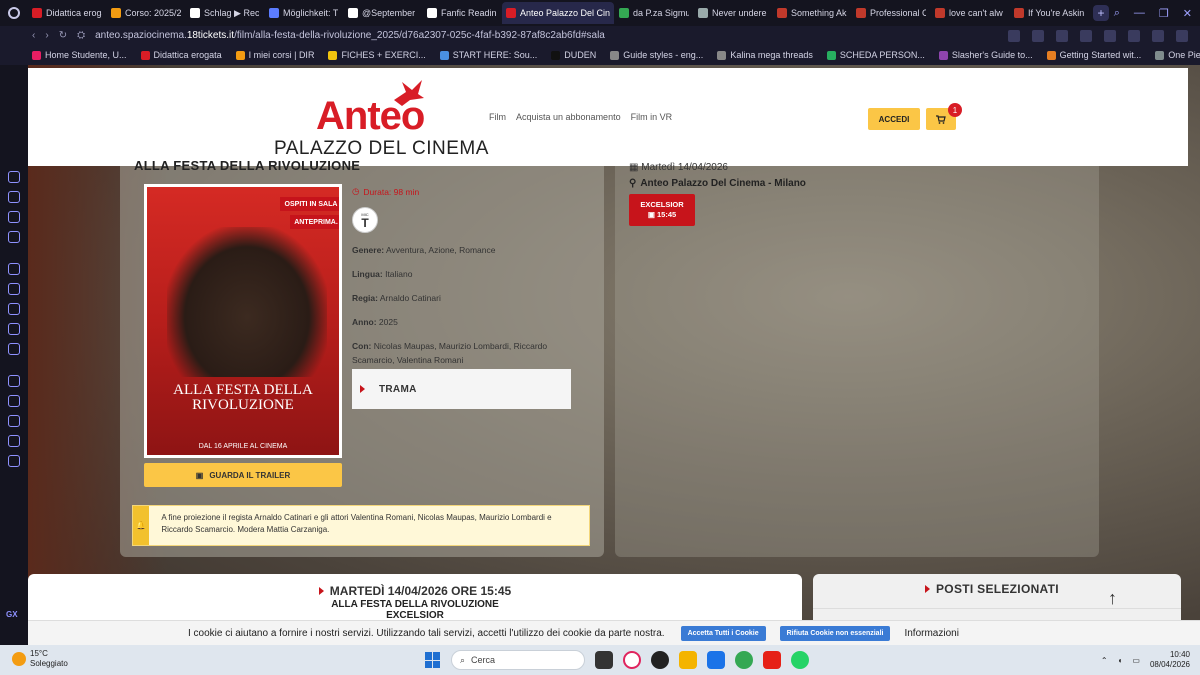  What do you see at coordinates (1158, 35) in the screenshot?
I see `snapshot-icon` at bounding box center [1158, 35].